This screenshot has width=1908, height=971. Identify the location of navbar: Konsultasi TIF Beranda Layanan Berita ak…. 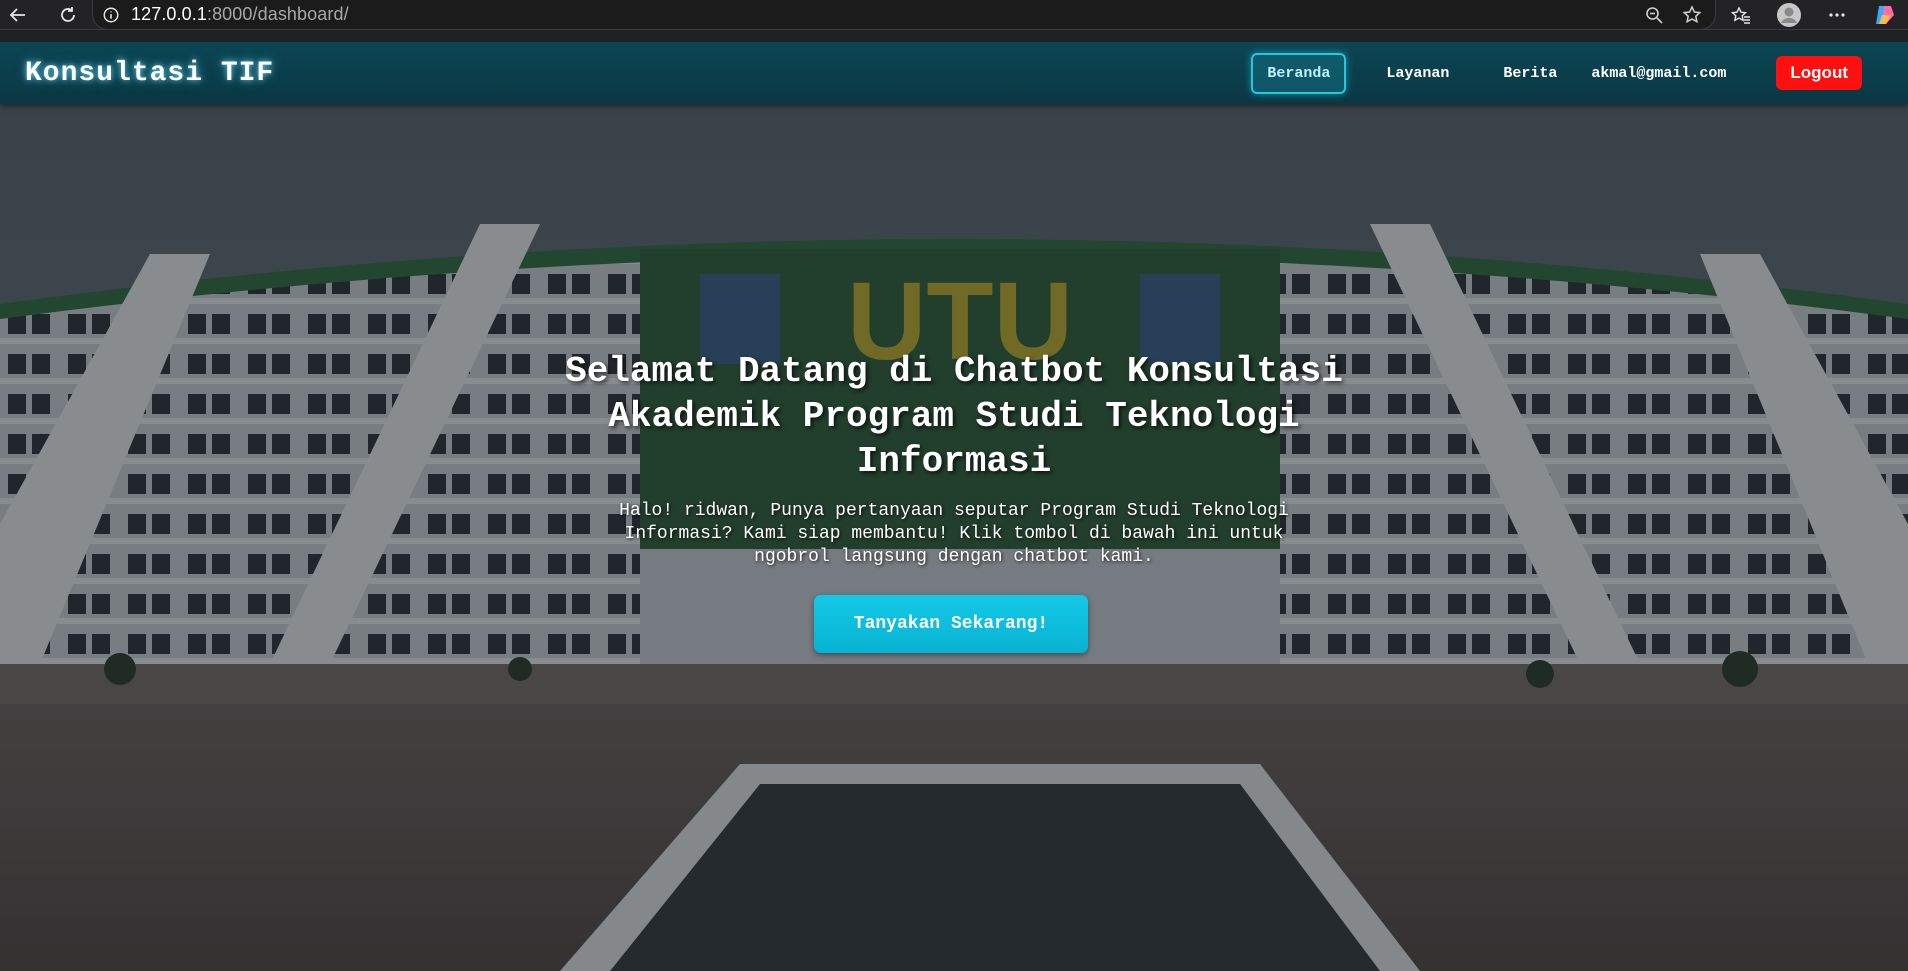
(954, 73).